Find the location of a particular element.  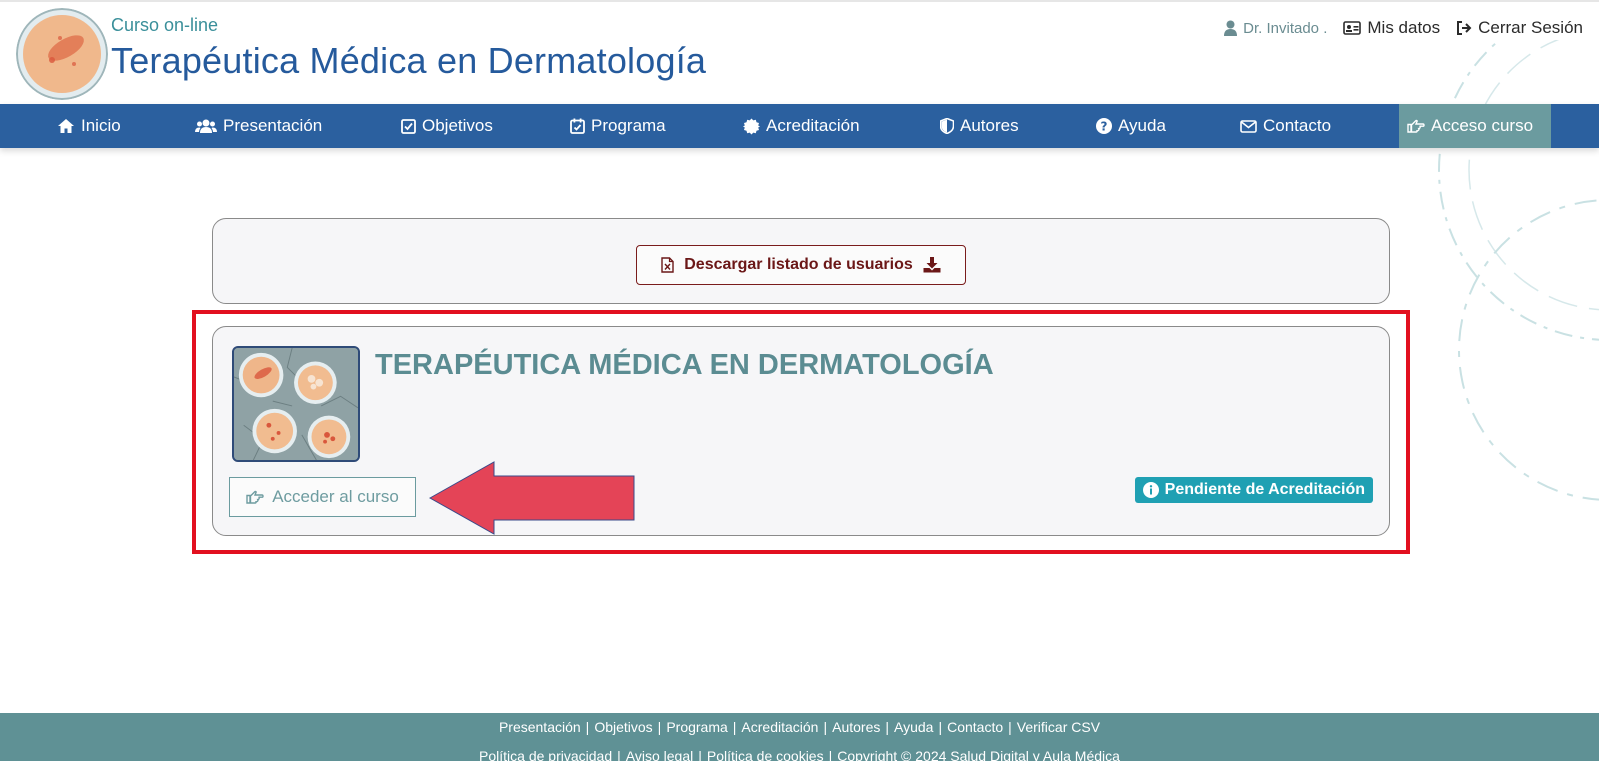

calendar-check-icon is located at coordinates (577, 126).